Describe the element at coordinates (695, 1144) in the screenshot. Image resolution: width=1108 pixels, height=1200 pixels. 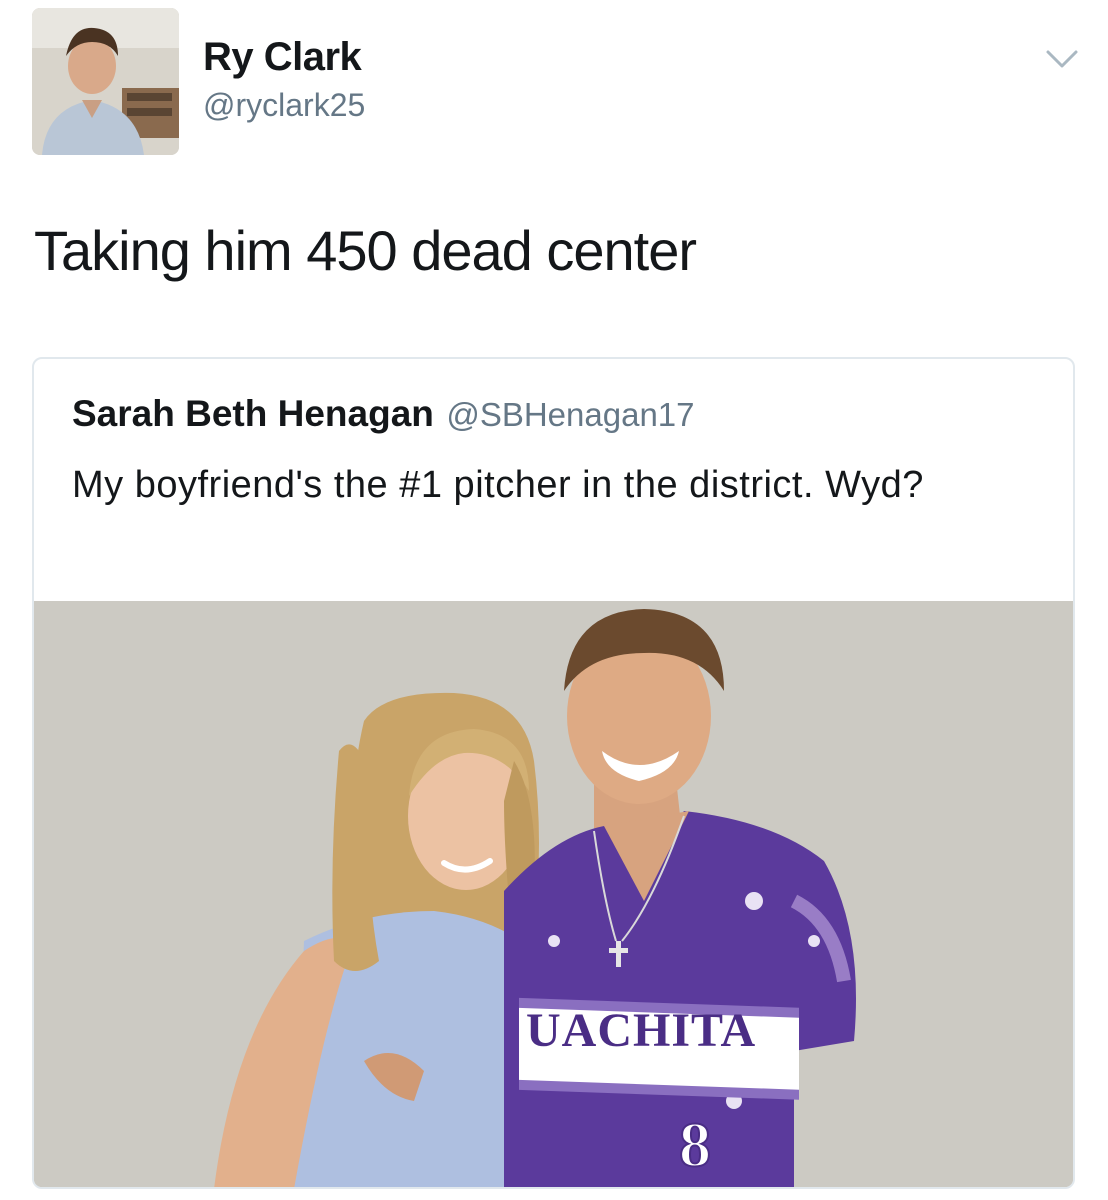
I see `jersey-number: 8` at that location.